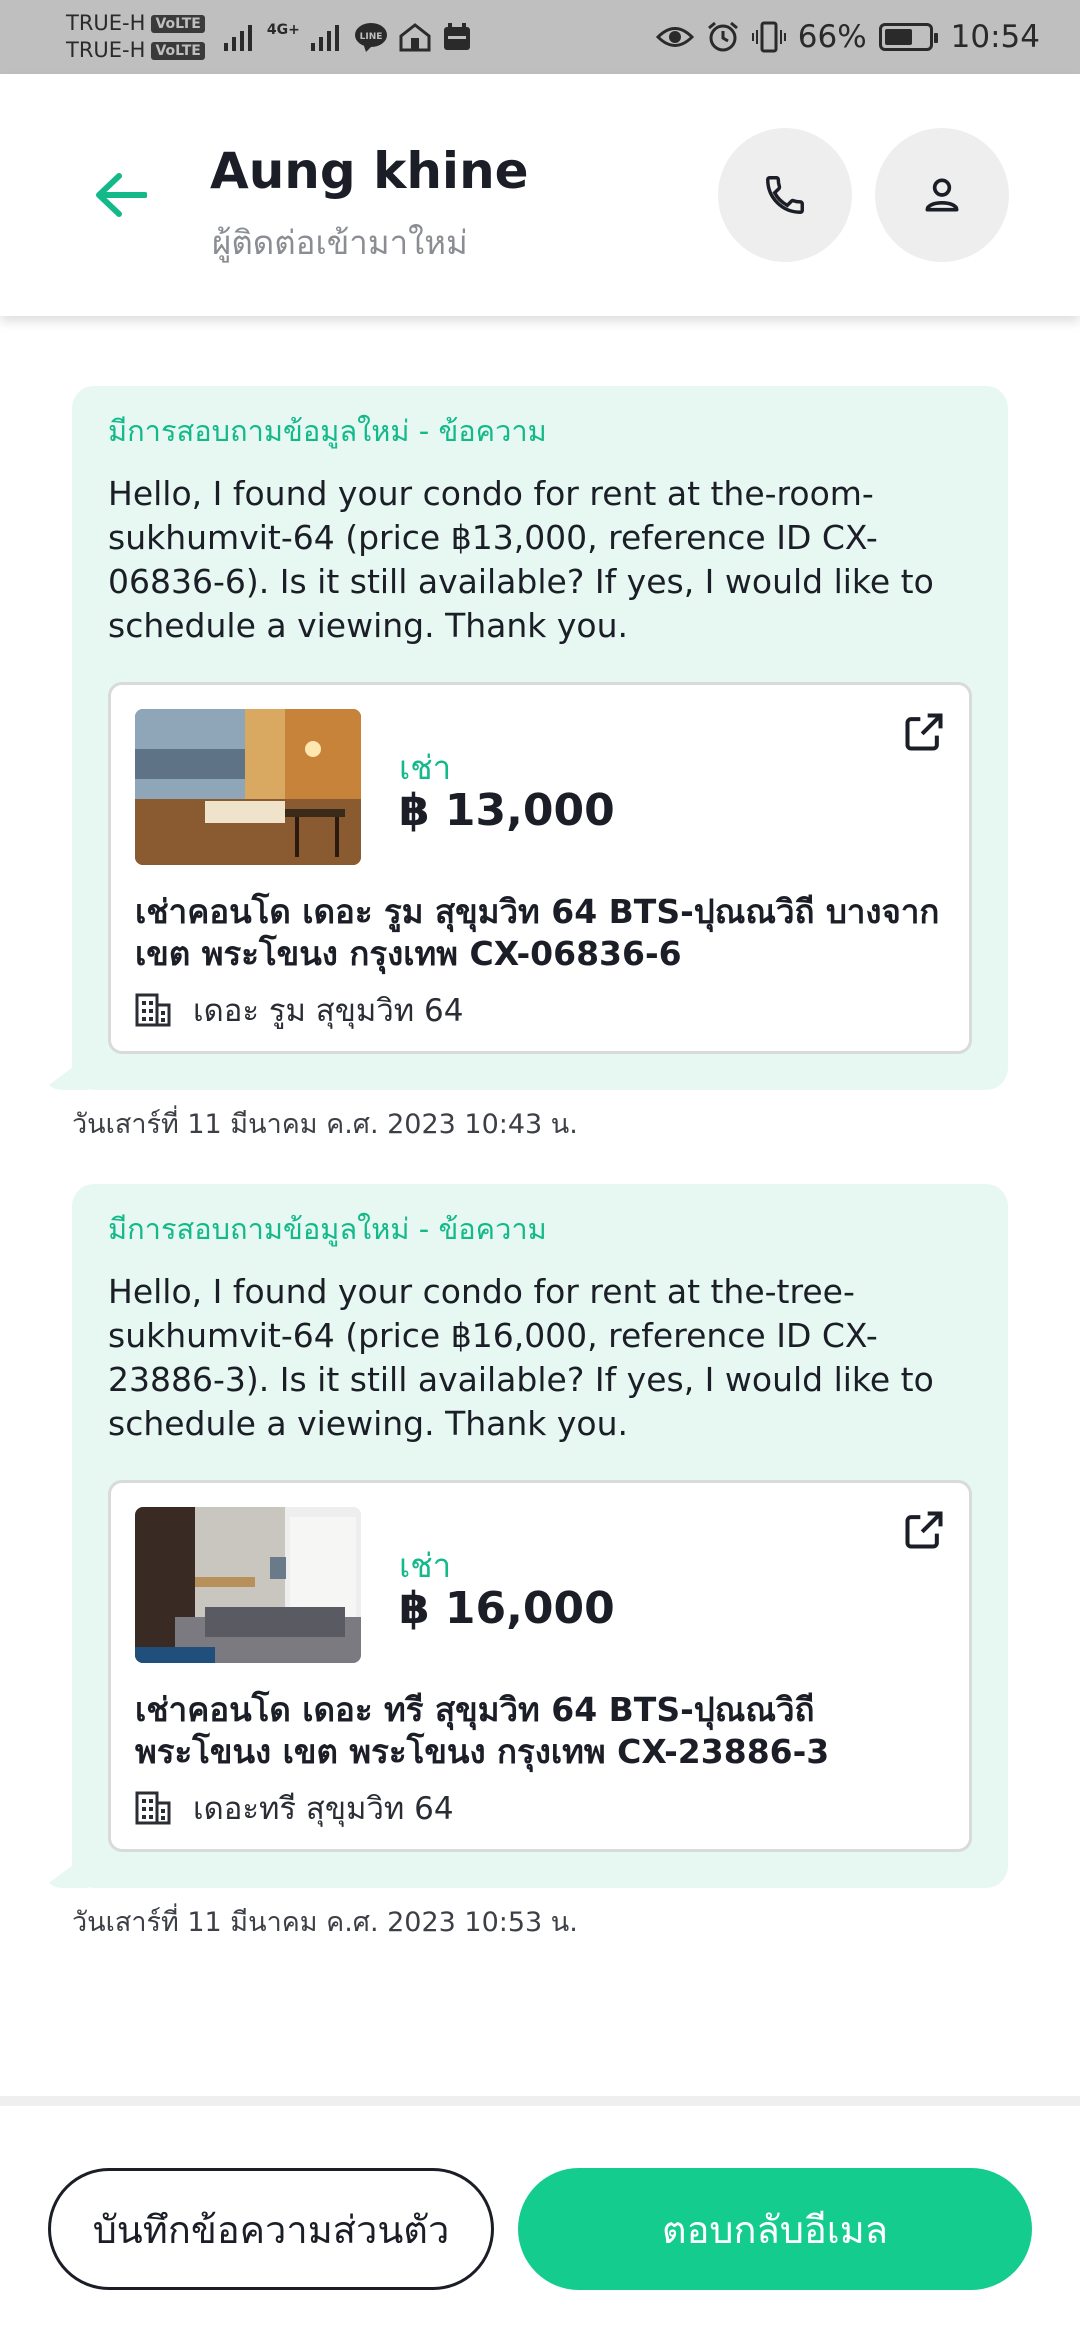 This screenshot has height=2340, width=1080. Describe the element at coordinates (507, 1608) in the screenshot. I see `listing-price: ฿ 16,000` at that location.